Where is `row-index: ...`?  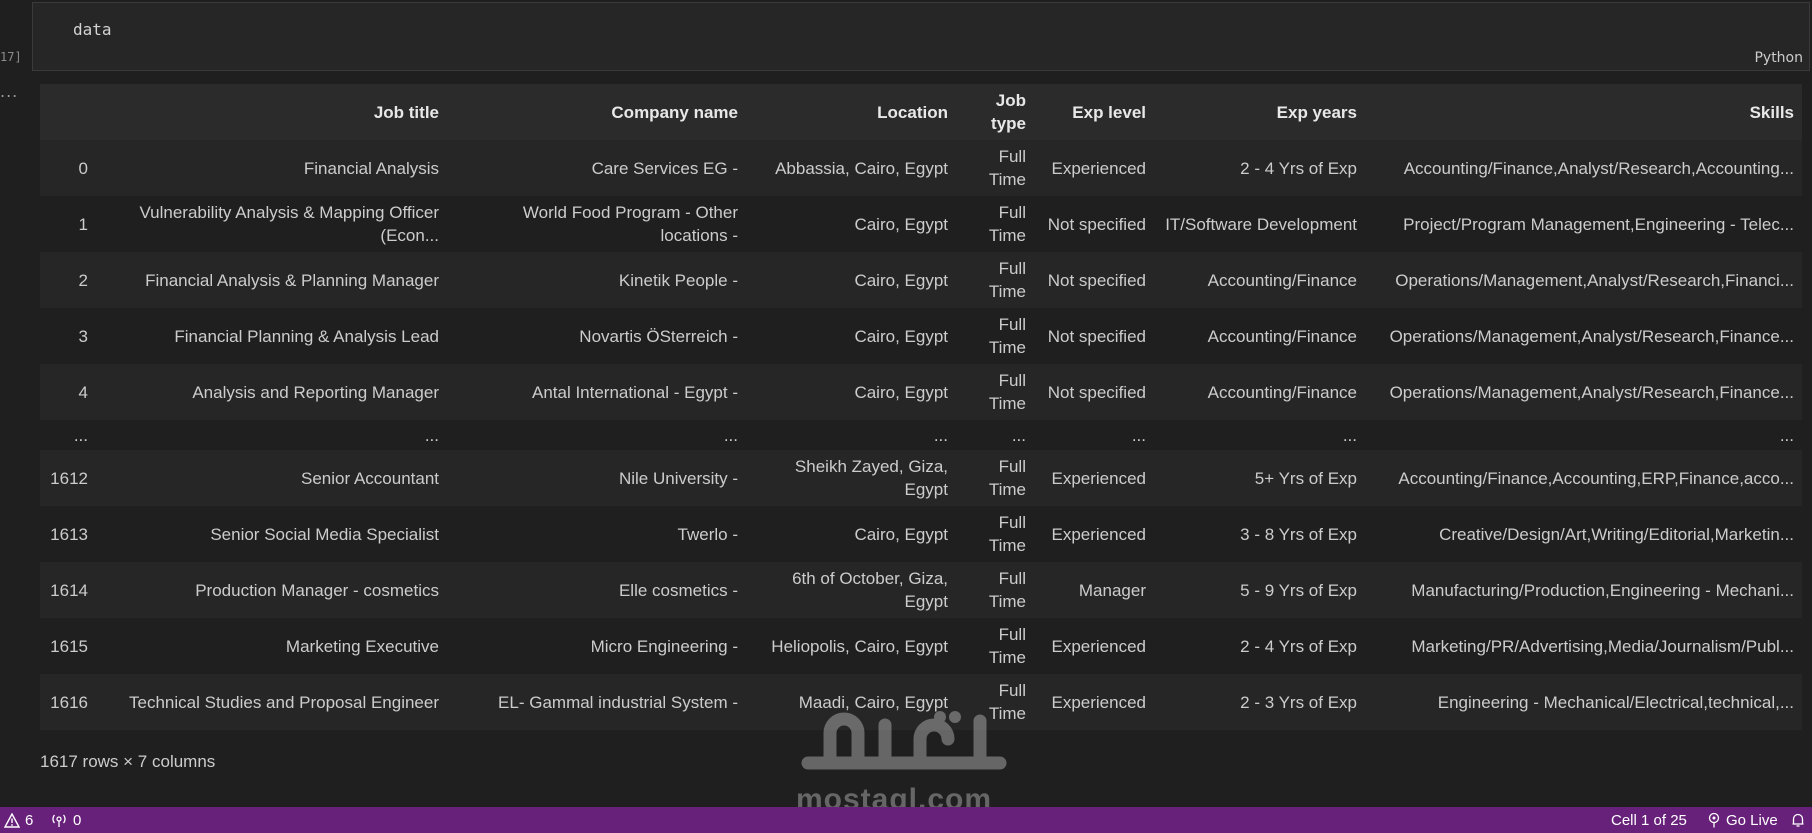
row-index: ... is located at coordinates (80, 435).